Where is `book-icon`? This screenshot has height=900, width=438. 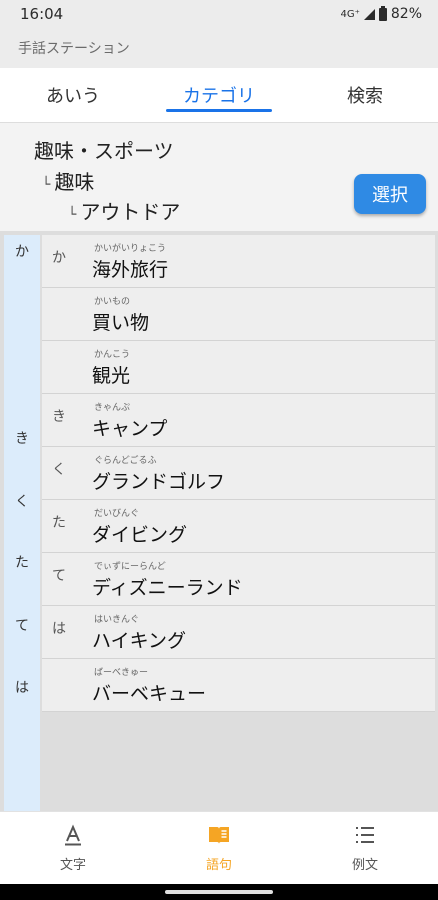 book-icon is located at coordinates (219, 835).